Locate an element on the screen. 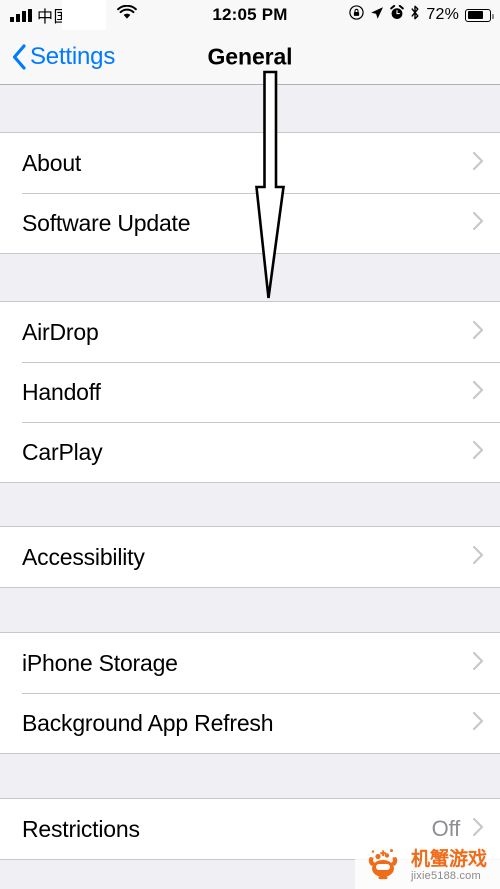 The width and height of the screenshot is (500, 889). row-about: About is located at coordinates (250, 163).